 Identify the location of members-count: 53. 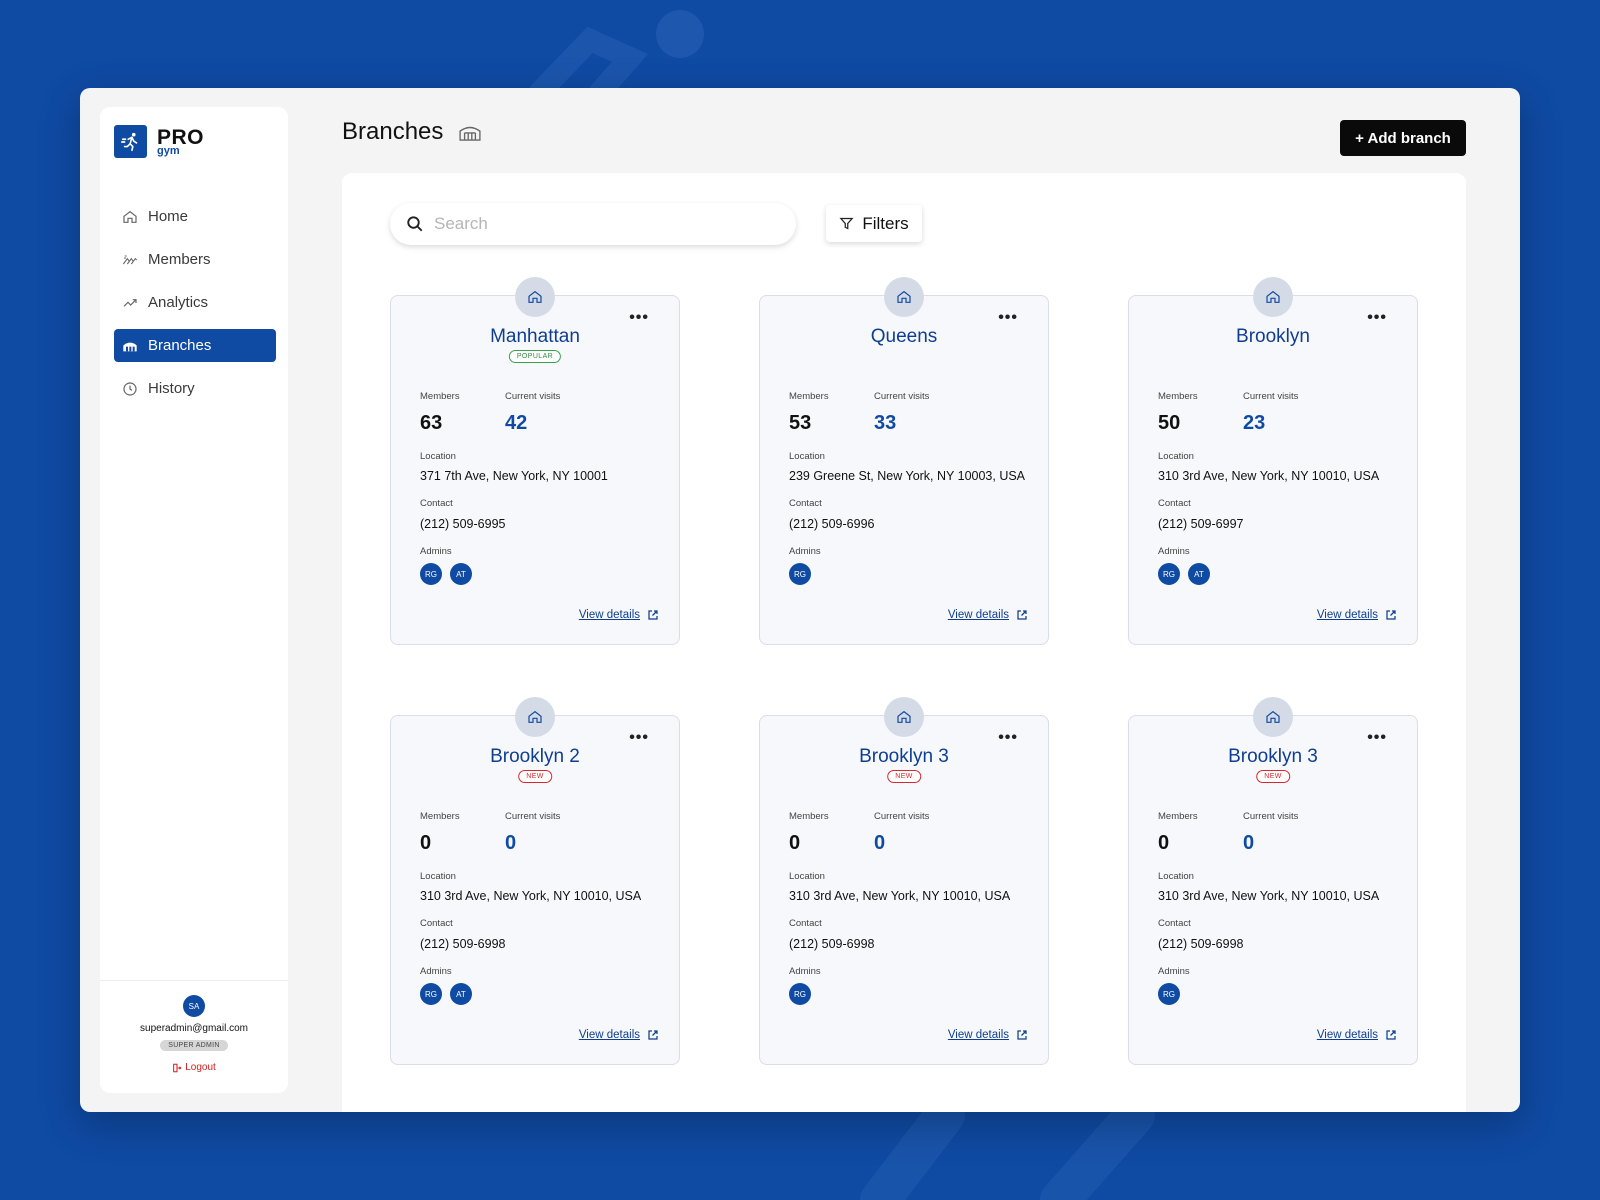
(800, 423).